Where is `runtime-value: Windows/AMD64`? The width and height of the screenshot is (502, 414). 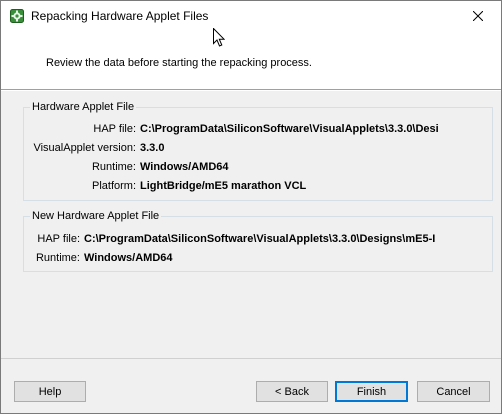 runtime-value: Windows/AMD64 is located at coordinates (184, 167).